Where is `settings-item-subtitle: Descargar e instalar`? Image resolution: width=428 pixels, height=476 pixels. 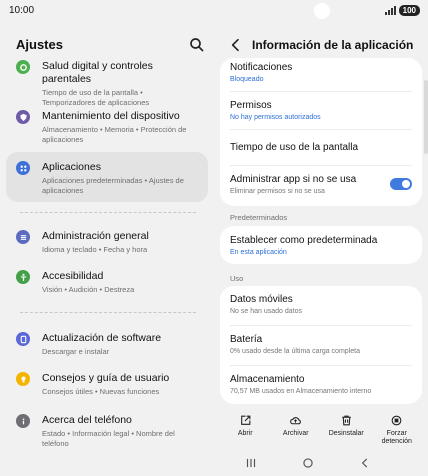 settings-item-subtitle: Descargar e instalar is located at coordinates (76, 351).